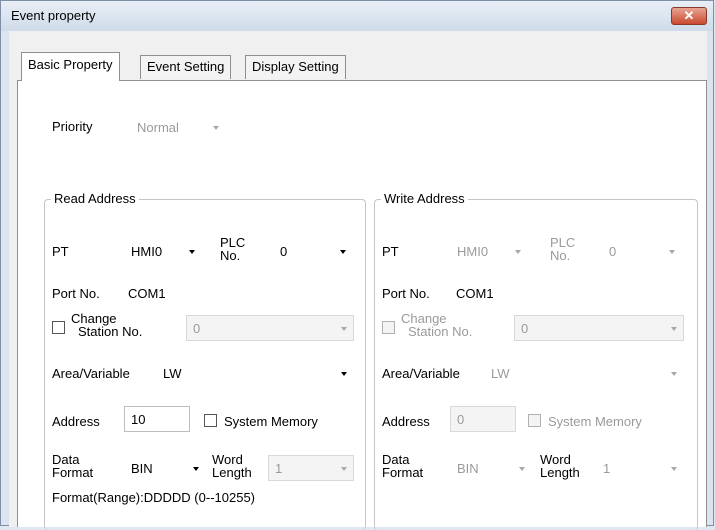 The image size is (715, 530). I want to click on read-pt-label: PT, so click(60, 251).